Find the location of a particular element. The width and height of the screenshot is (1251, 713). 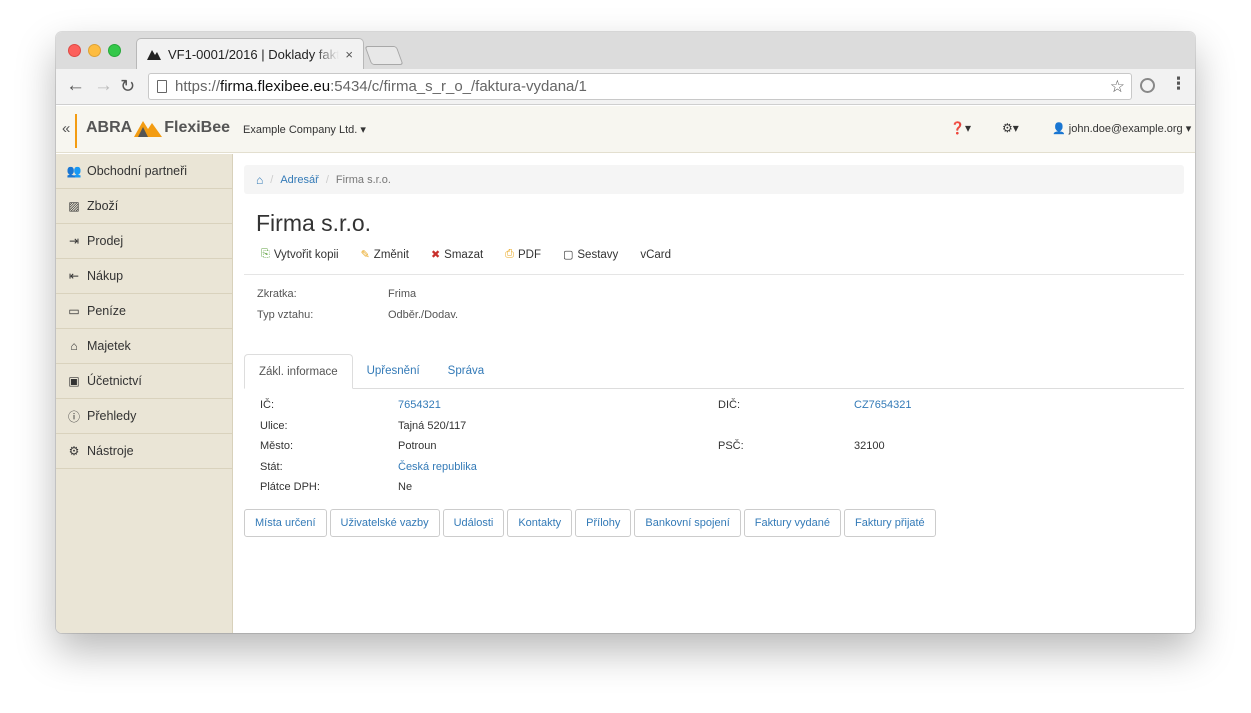

state-label: Stát: is located at coordinates (271, 466).